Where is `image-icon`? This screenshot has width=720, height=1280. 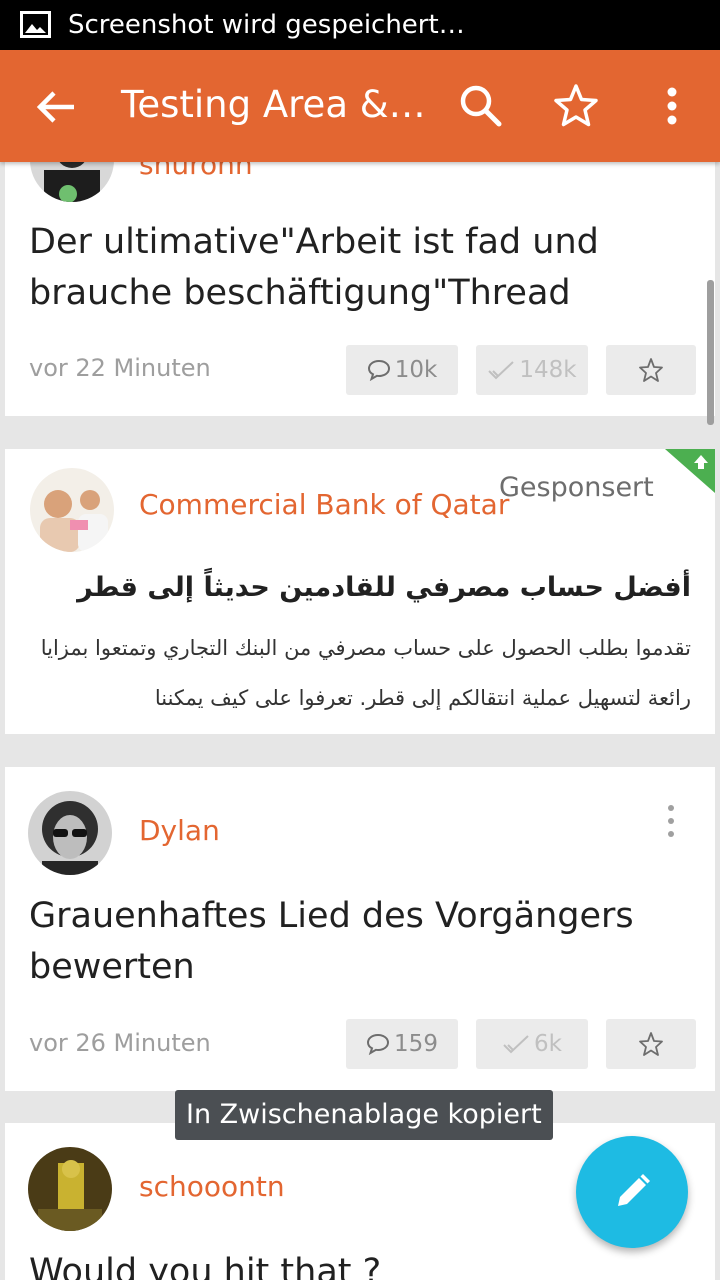 image-icon is located at coordinates (35, 24).